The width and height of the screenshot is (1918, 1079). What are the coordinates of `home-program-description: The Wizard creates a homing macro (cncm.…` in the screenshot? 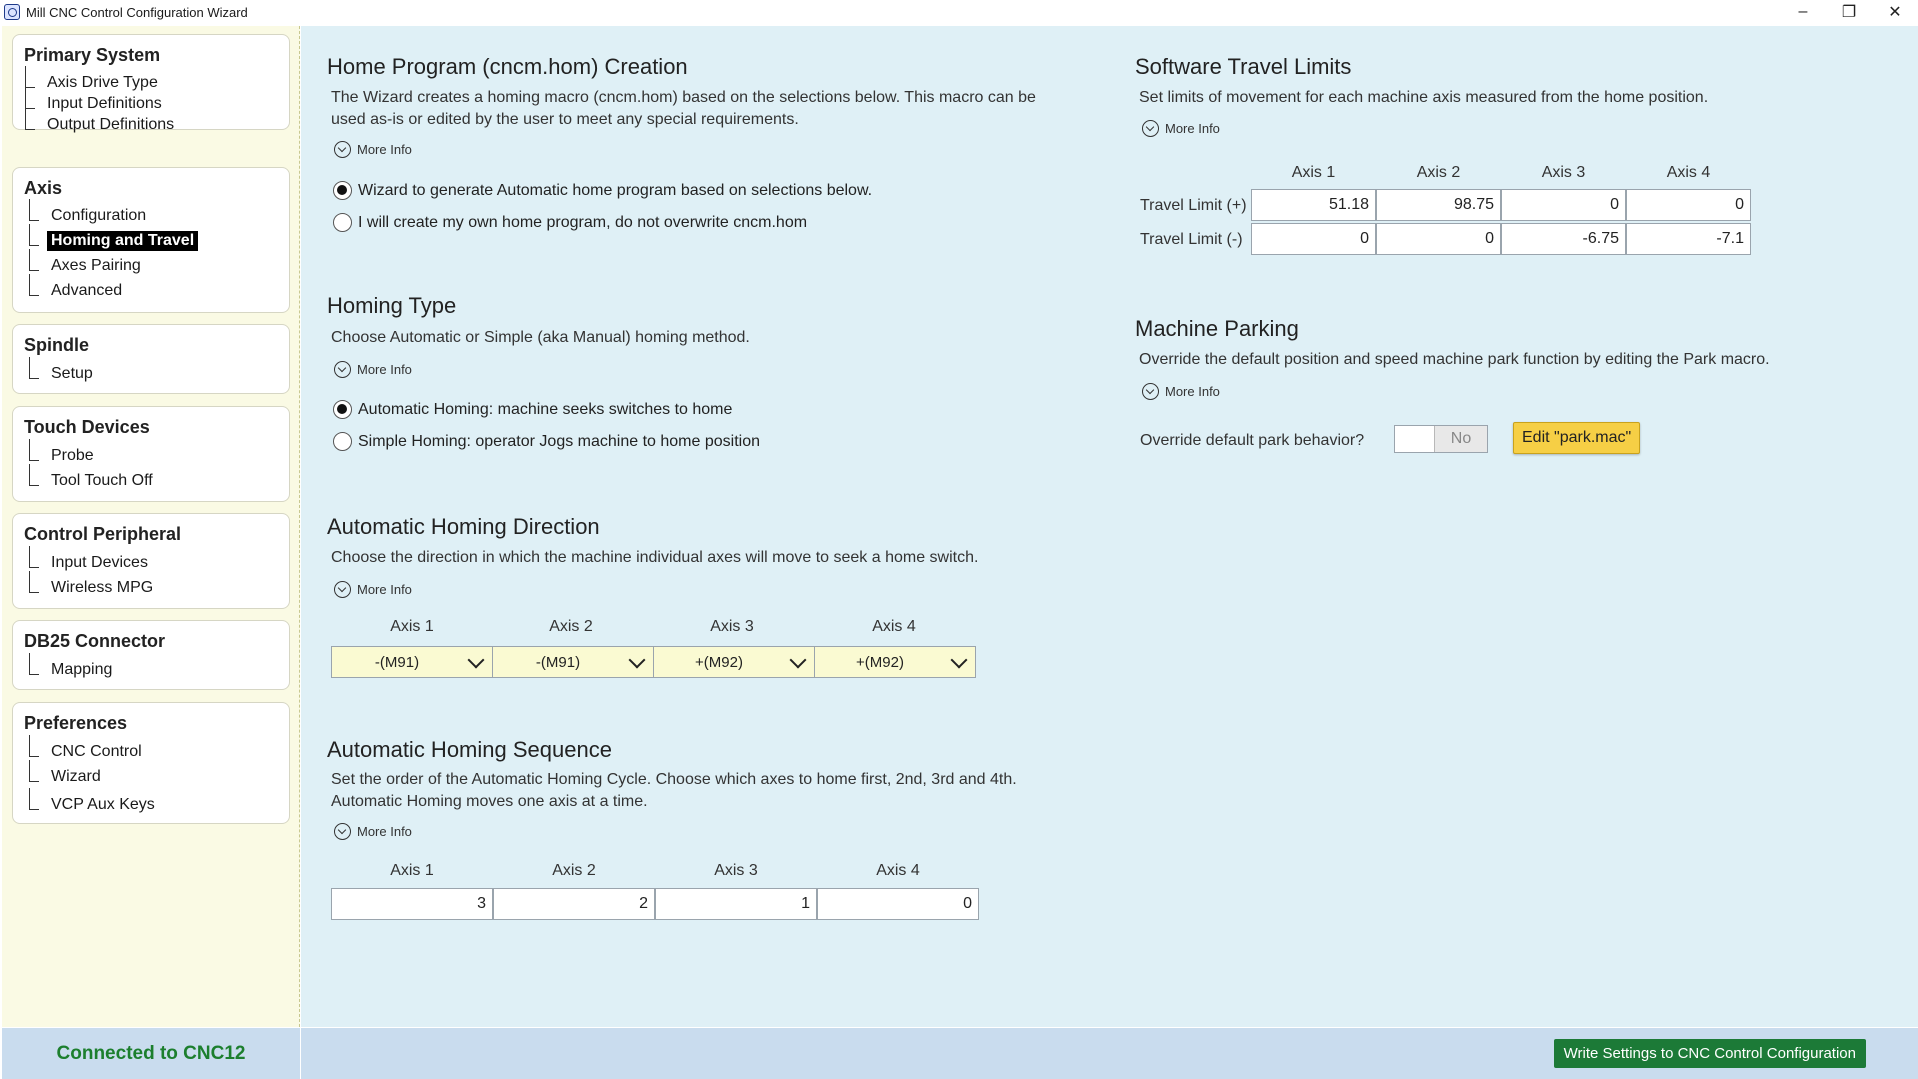 It's located at (683, 108).